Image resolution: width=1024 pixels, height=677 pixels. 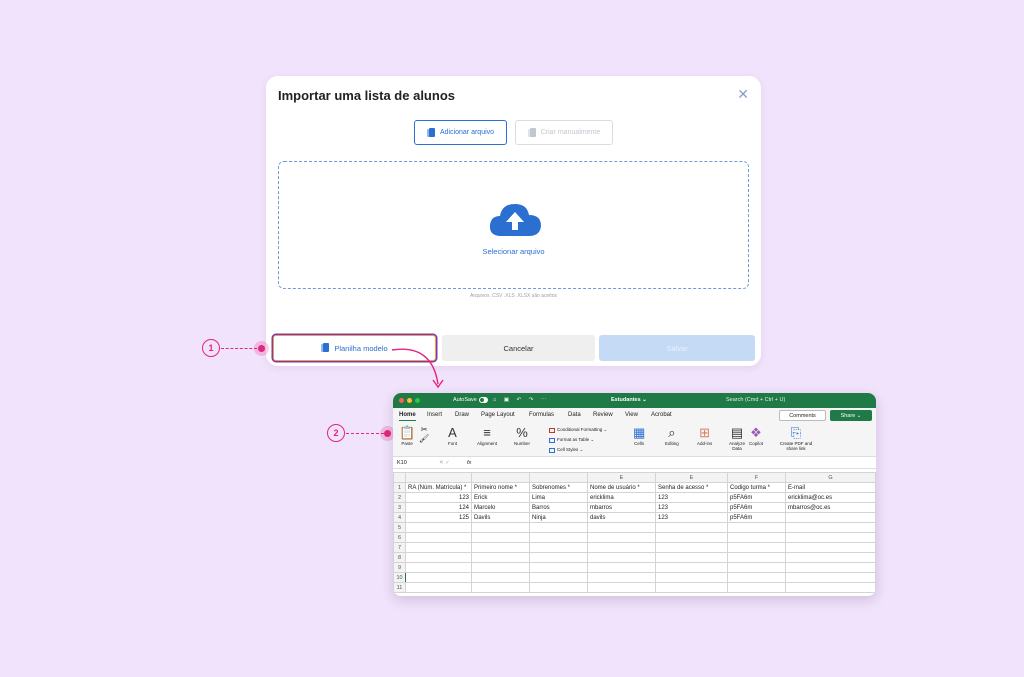 What do you see at coordinates (830, 507) in the screenshot?
I see `table-cell: mbarros@oc.es` at bounding box center [830, 507].